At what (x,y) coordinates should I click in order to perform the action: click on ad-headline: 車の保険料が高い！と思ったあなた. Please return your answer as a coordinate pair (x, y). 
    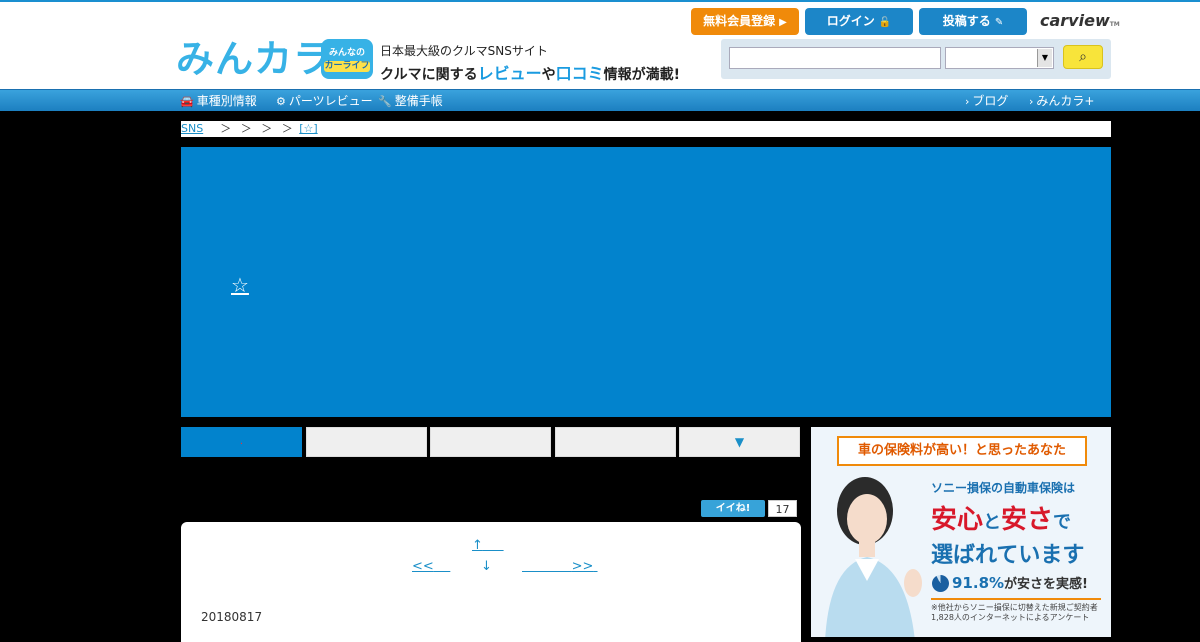
    Looking at the image, I should click on (962, 451).